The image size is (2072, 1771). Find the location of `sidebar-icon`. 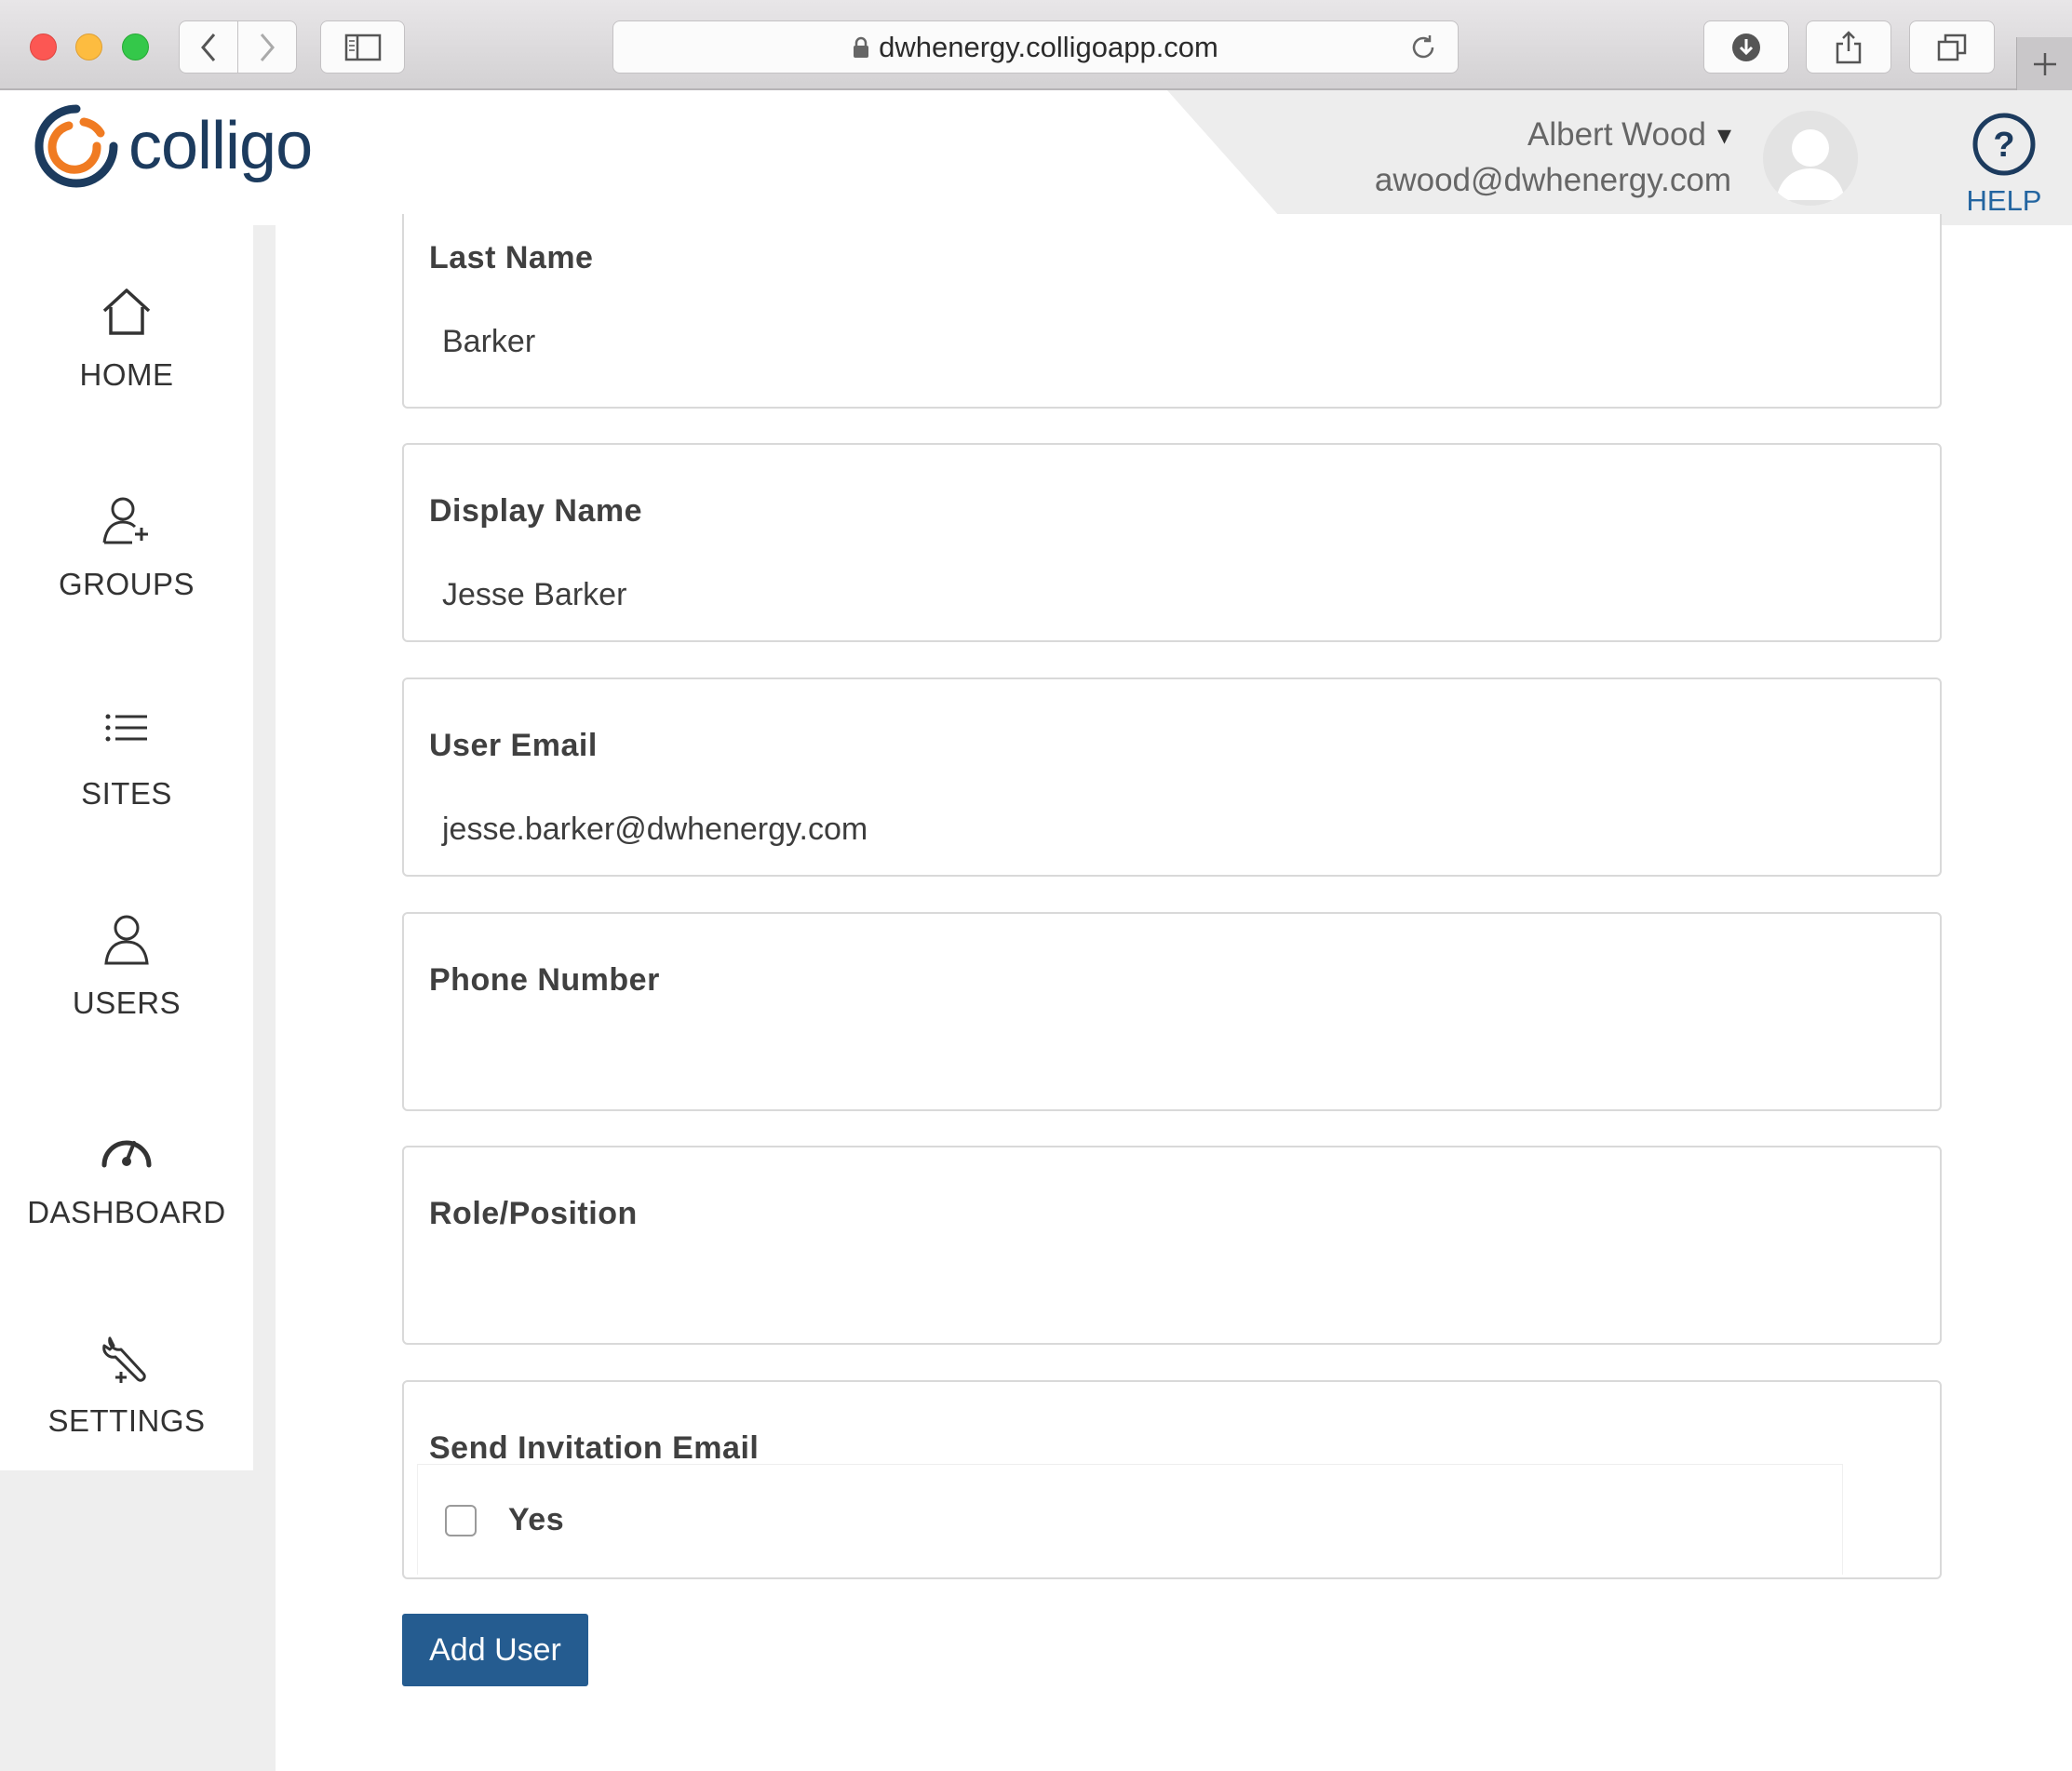

sidebar-icon is located at coordinates (362, 47).